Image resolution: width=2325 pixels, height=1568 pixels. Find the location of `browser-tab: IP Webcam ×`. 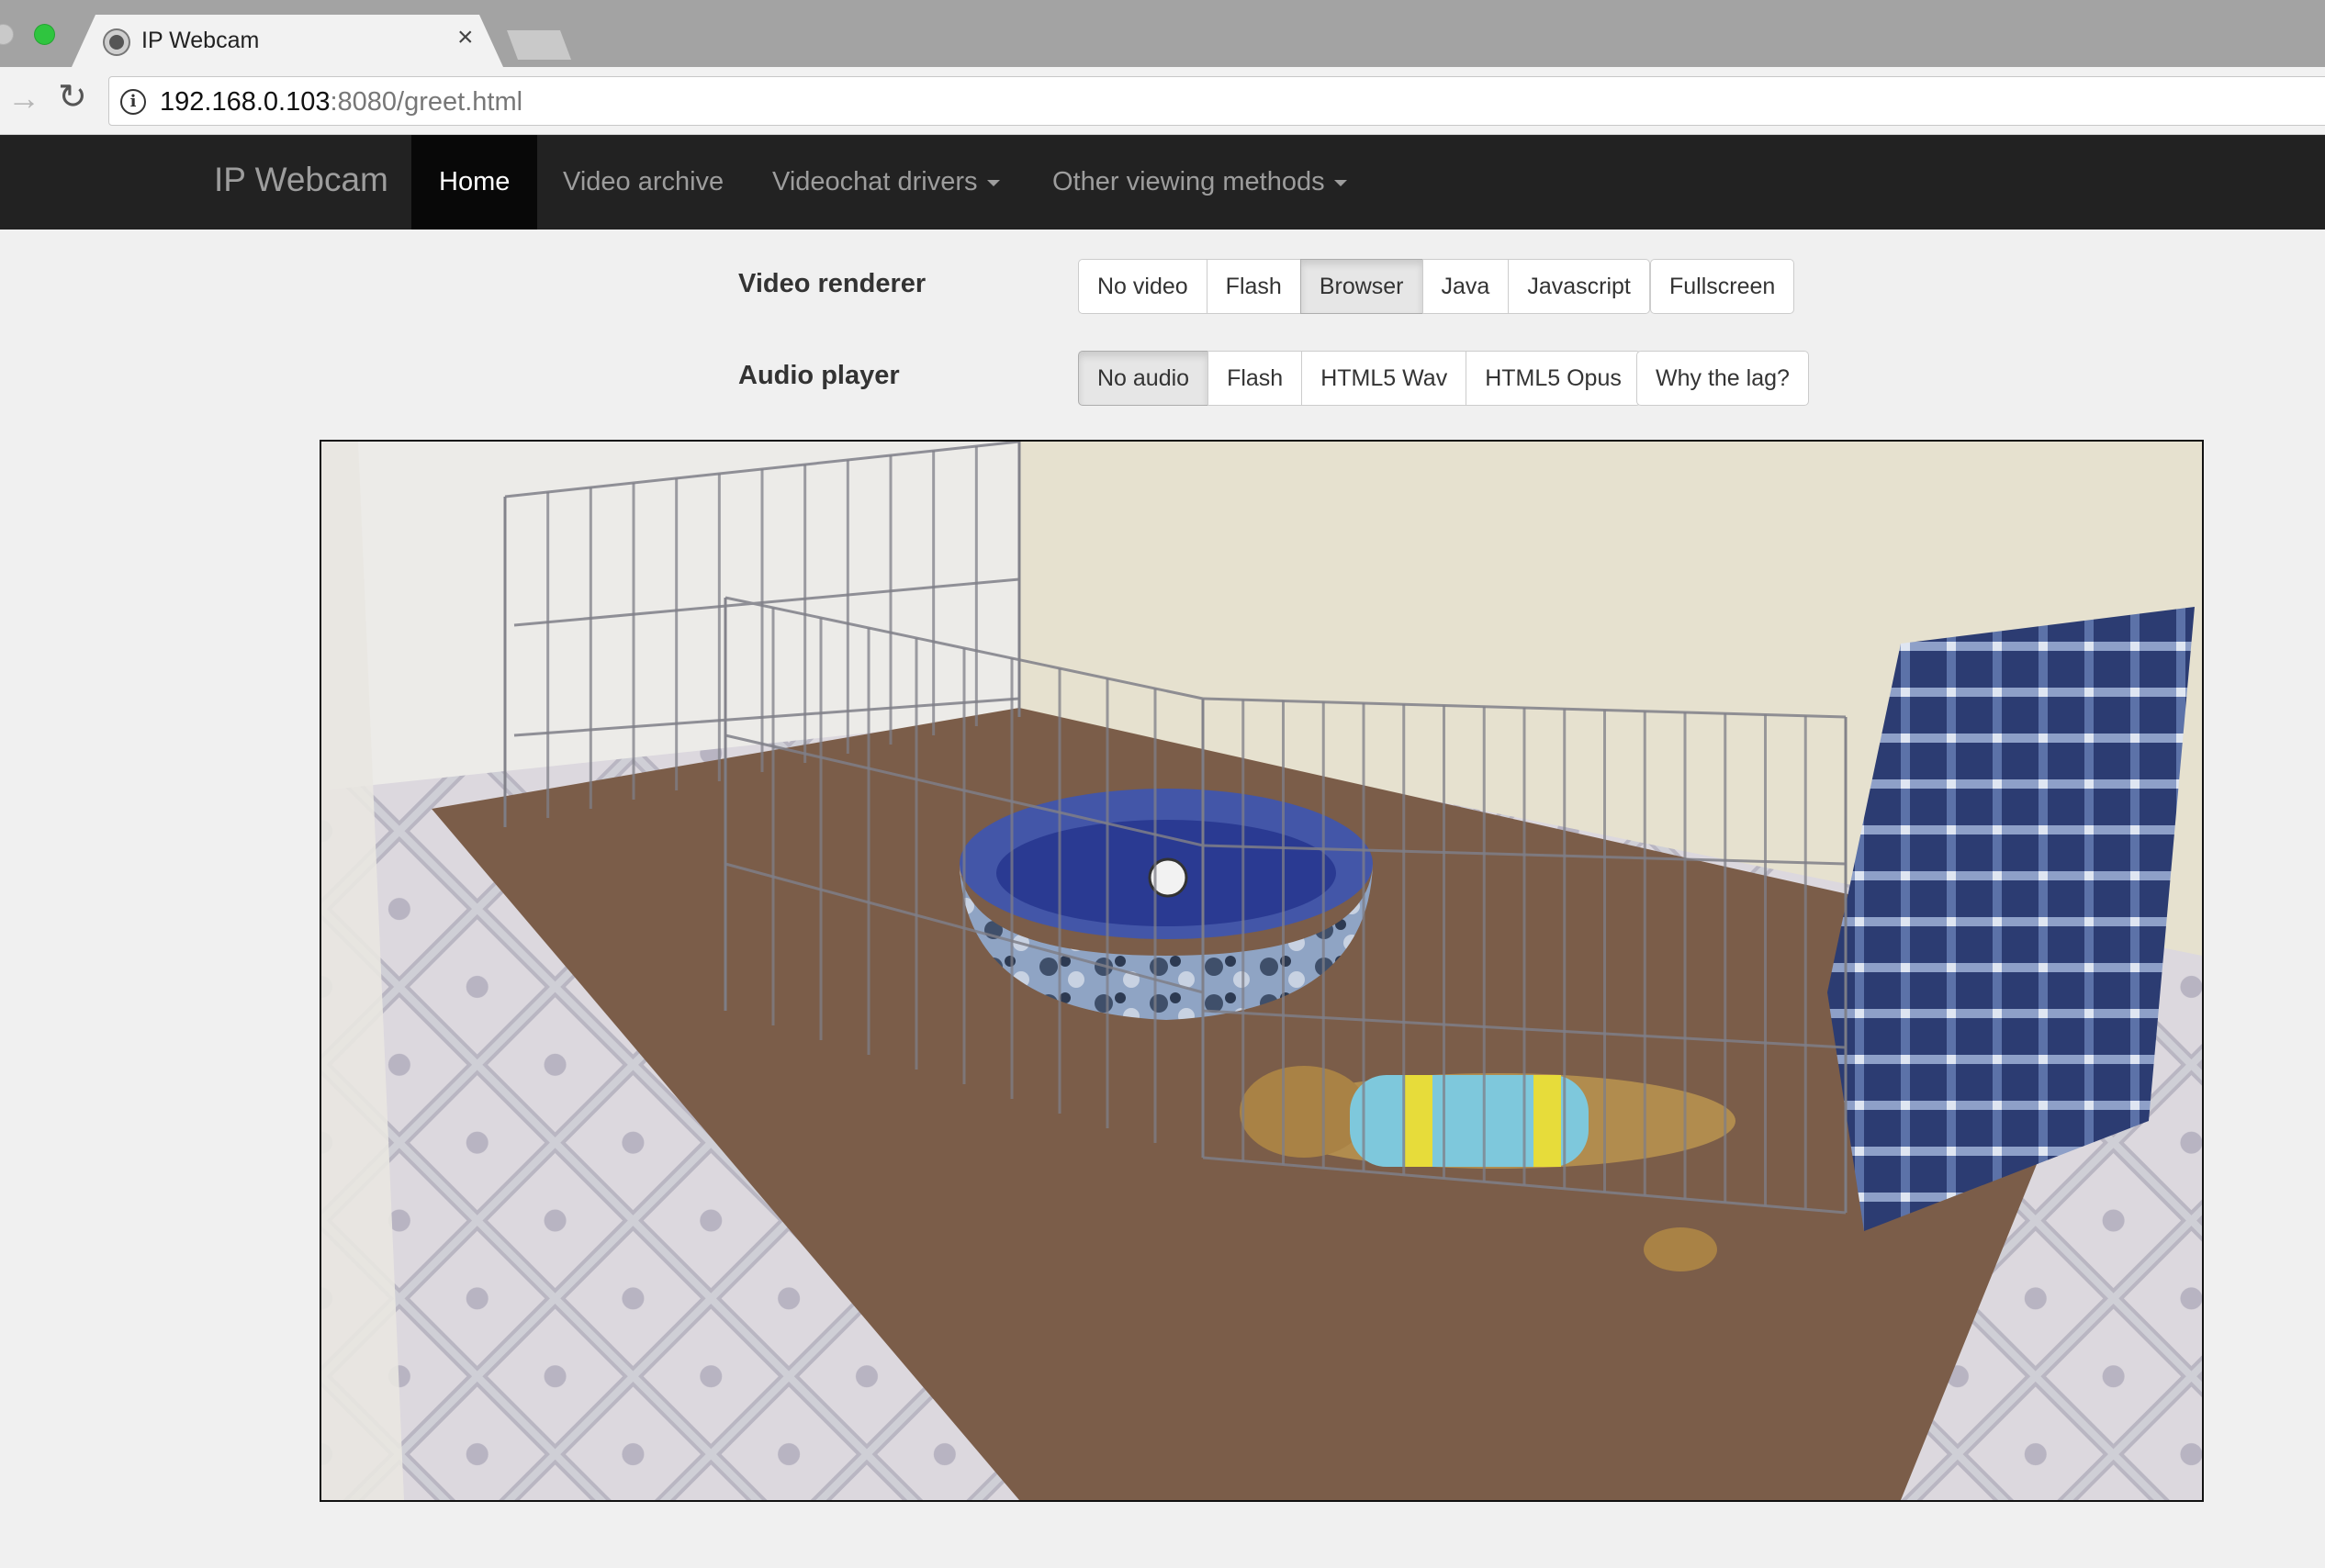

browser-tab: IP Webcam × is located at coordinates (288, 41).